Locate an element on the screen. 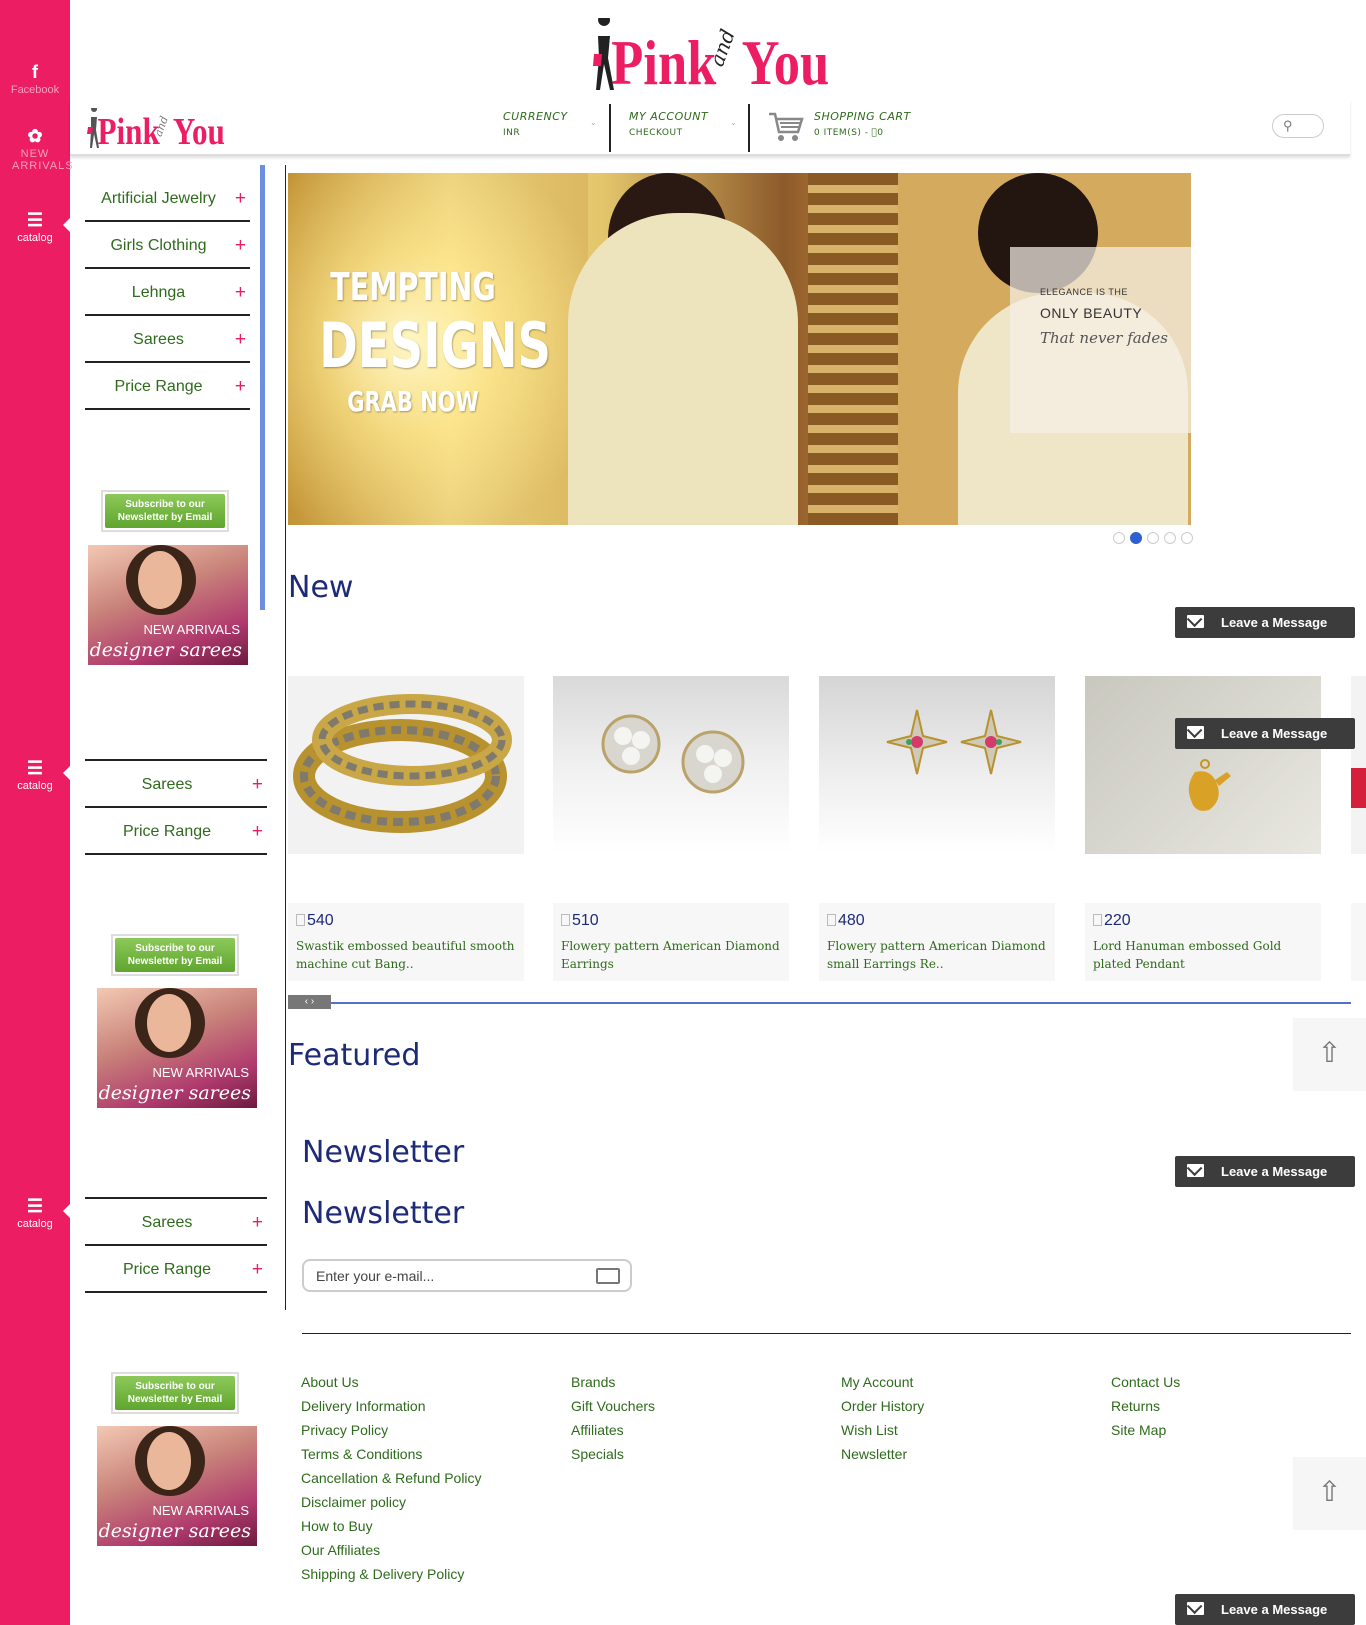  footer-link: Site Map is located at coordinates (1145, 1430).